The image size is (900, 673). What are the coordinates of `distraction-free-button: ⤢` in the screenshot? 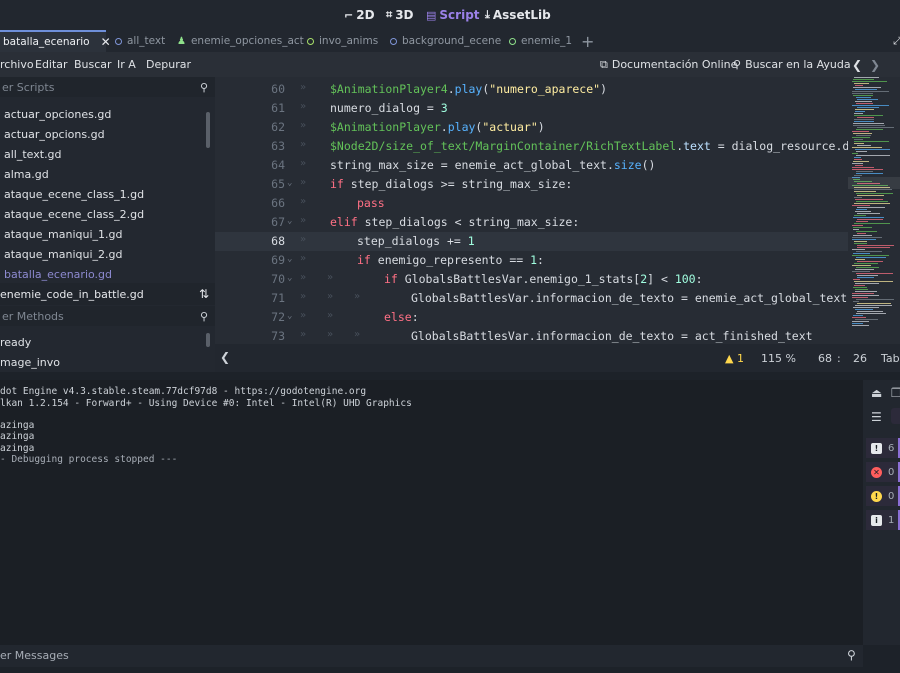 It's located at (896, 41).